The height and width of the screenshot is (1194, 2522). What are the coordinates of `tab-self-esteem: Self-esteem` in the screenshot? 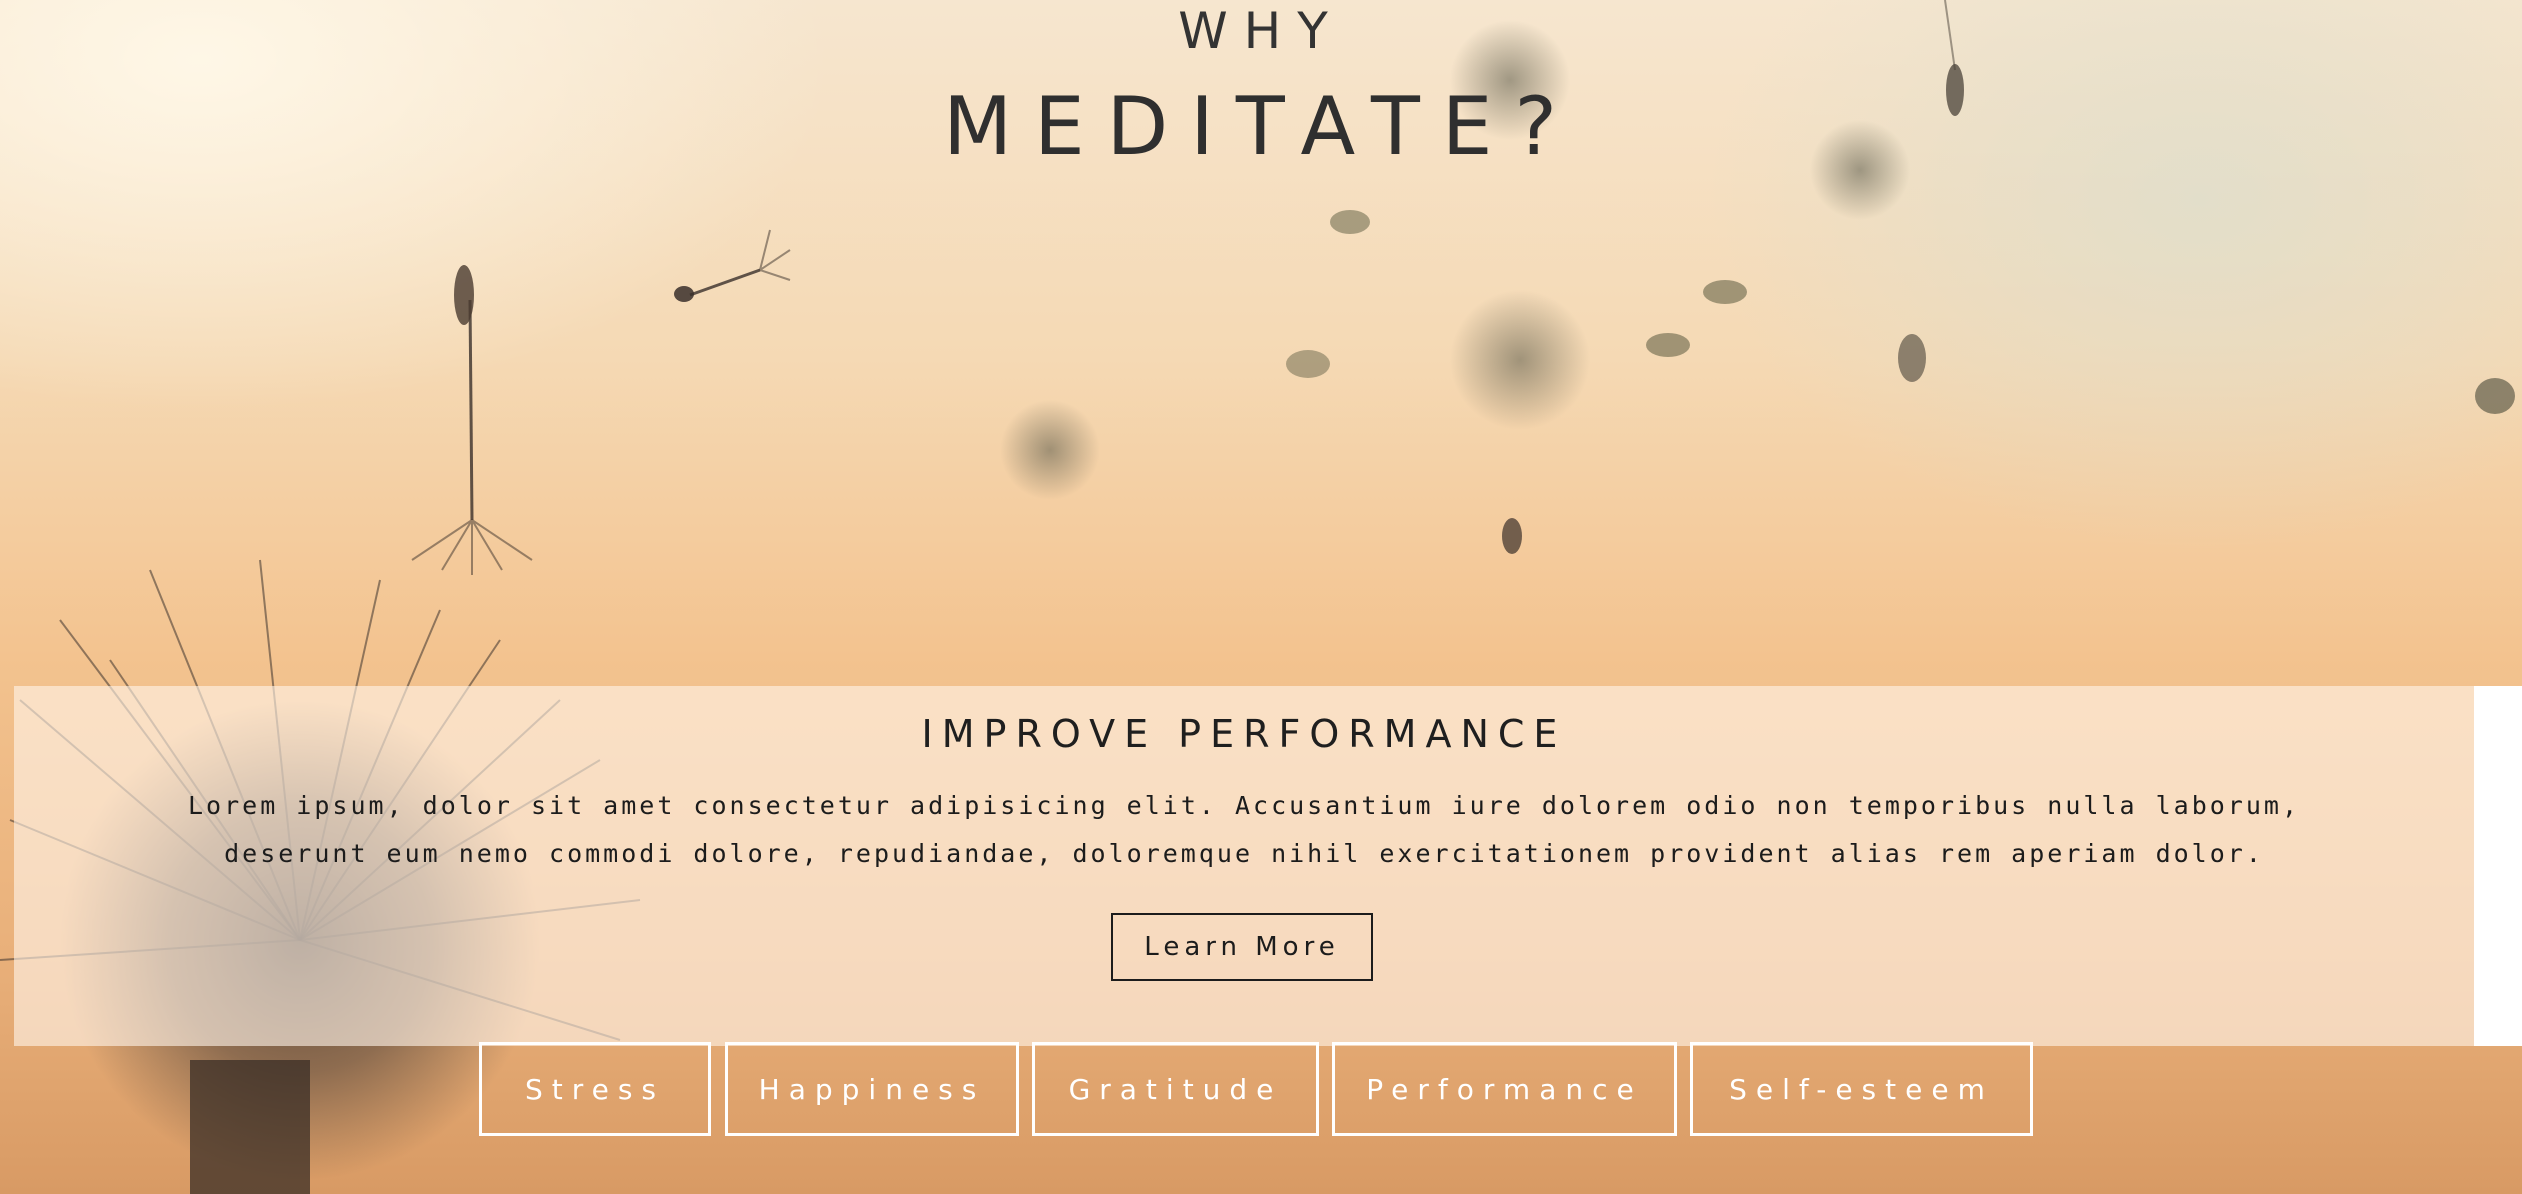 It's located at (1861, 1089).